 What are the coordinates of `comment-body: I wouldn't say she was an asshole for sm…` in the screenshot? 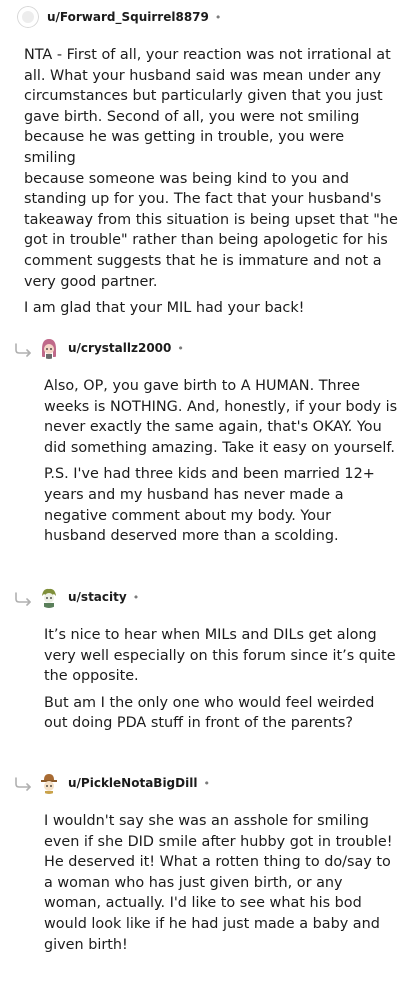 It's located at (218, 883).